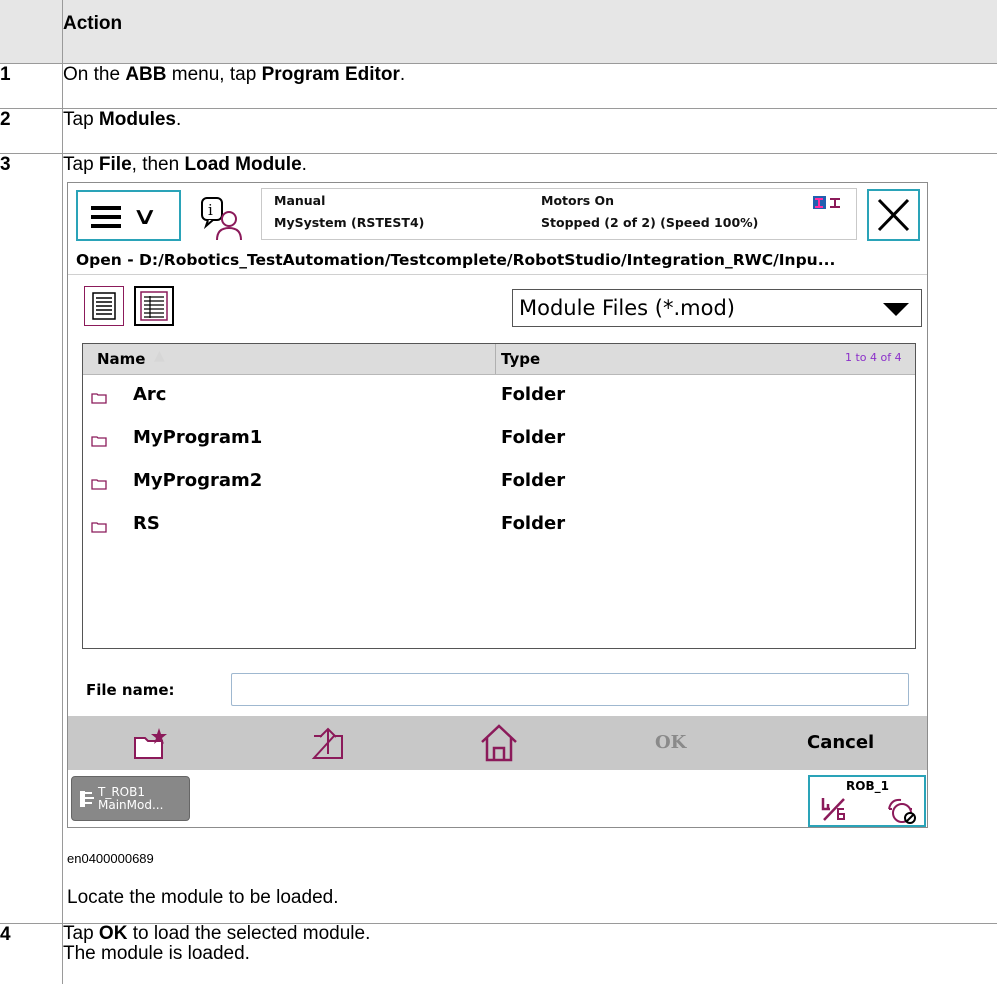 The height and width of the screenshot is (985, 997). What do you see at coordinates (833, 809) in the screenshot?
I see `axis-1-6-icon` at bounding box center [833, 809].